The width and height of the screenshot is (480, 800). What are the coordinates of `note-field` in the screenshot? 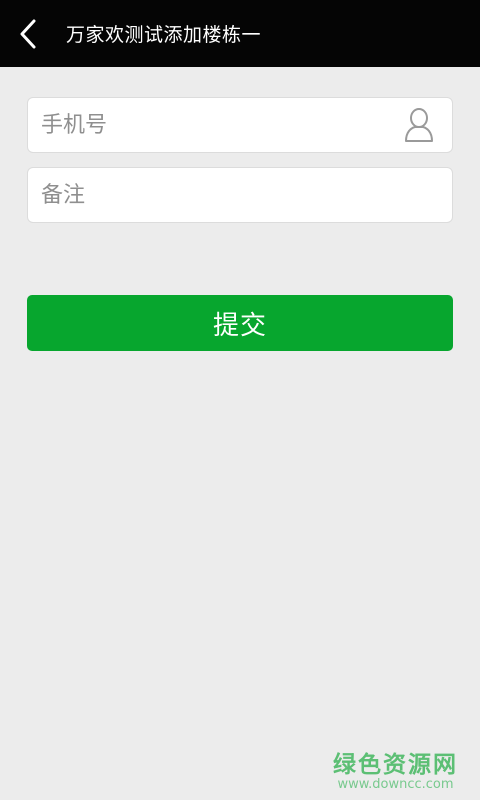 It's located at (240, 195).